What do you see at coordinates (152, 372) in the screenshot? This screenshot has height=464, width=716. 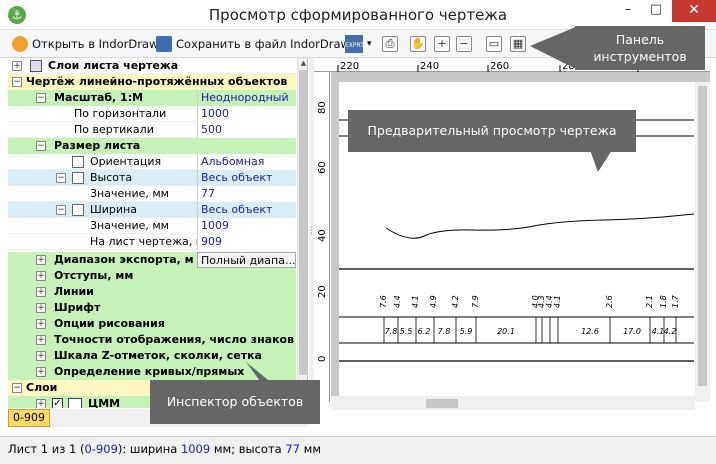 I see `tree-row-curves: + Определение кривых/прямых` at bounding box center [152, 372].